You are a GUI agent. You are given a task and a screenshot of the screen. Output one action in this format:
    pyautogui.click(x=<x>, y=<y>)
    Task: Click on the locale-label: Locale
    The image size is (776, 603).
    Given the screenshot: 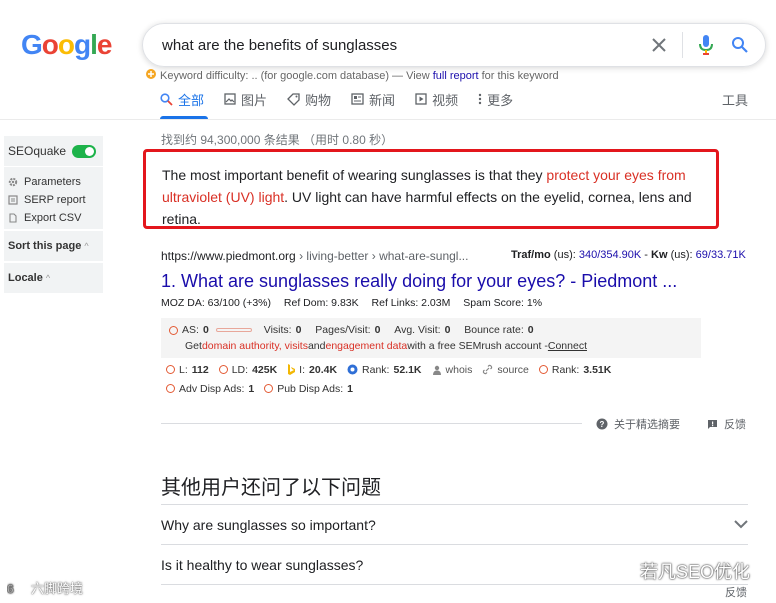 What is the action you would take?
    pyautogui.click(x=25, y=278)
    